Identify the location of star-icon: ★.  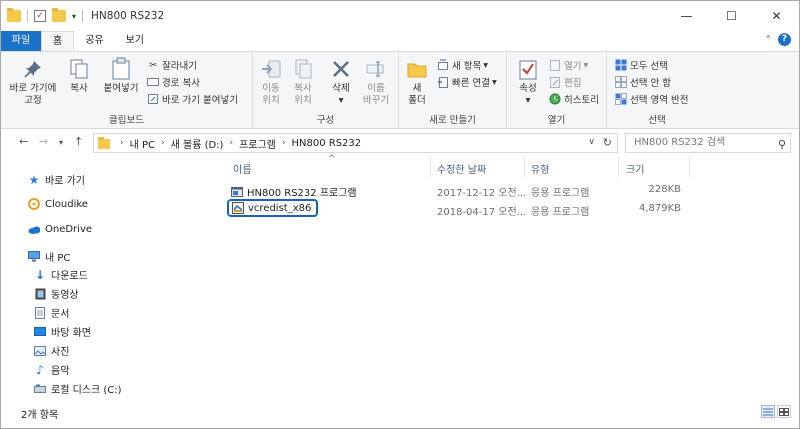
(34, 179).